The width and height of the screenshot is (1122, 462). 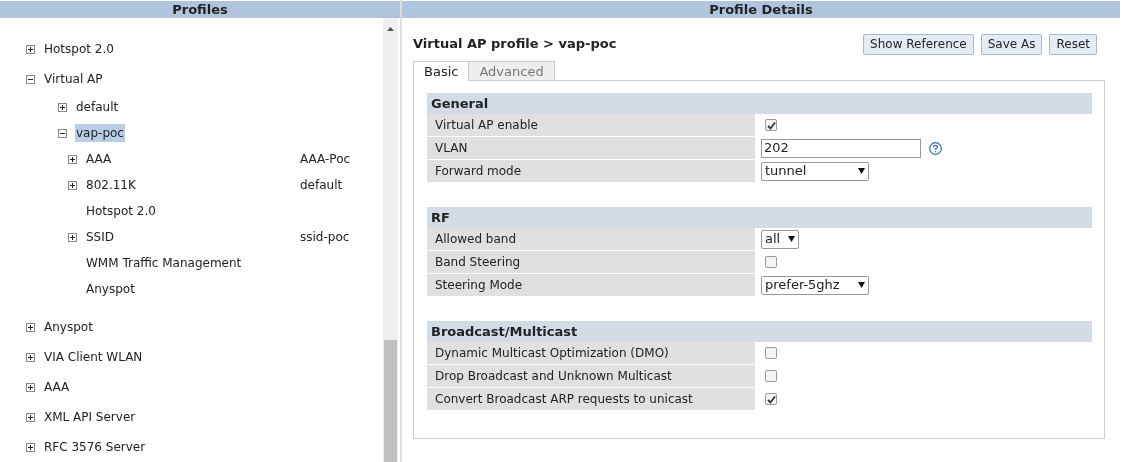 I want to click on field-label: Band Steering, so click(x=592, y=262).